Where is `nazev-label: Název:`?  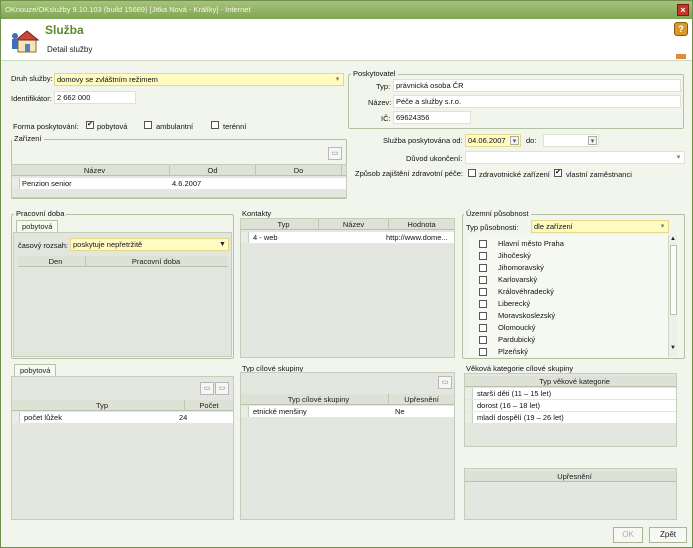 nazev-label: Název: is located at coordinates (380, 102).